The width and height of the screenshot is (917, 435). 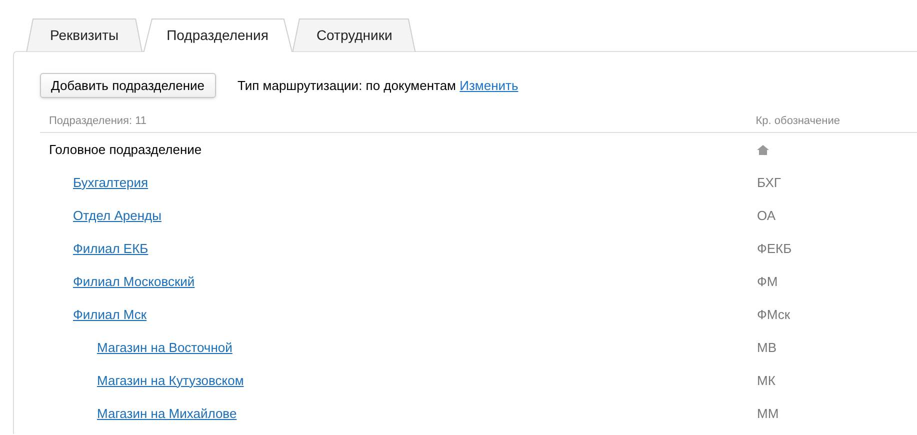 What do you see at coordinates (98, 121) in the screenshot?
I see `column-header: Подразделения: 11` at bounding box center [98, 121].